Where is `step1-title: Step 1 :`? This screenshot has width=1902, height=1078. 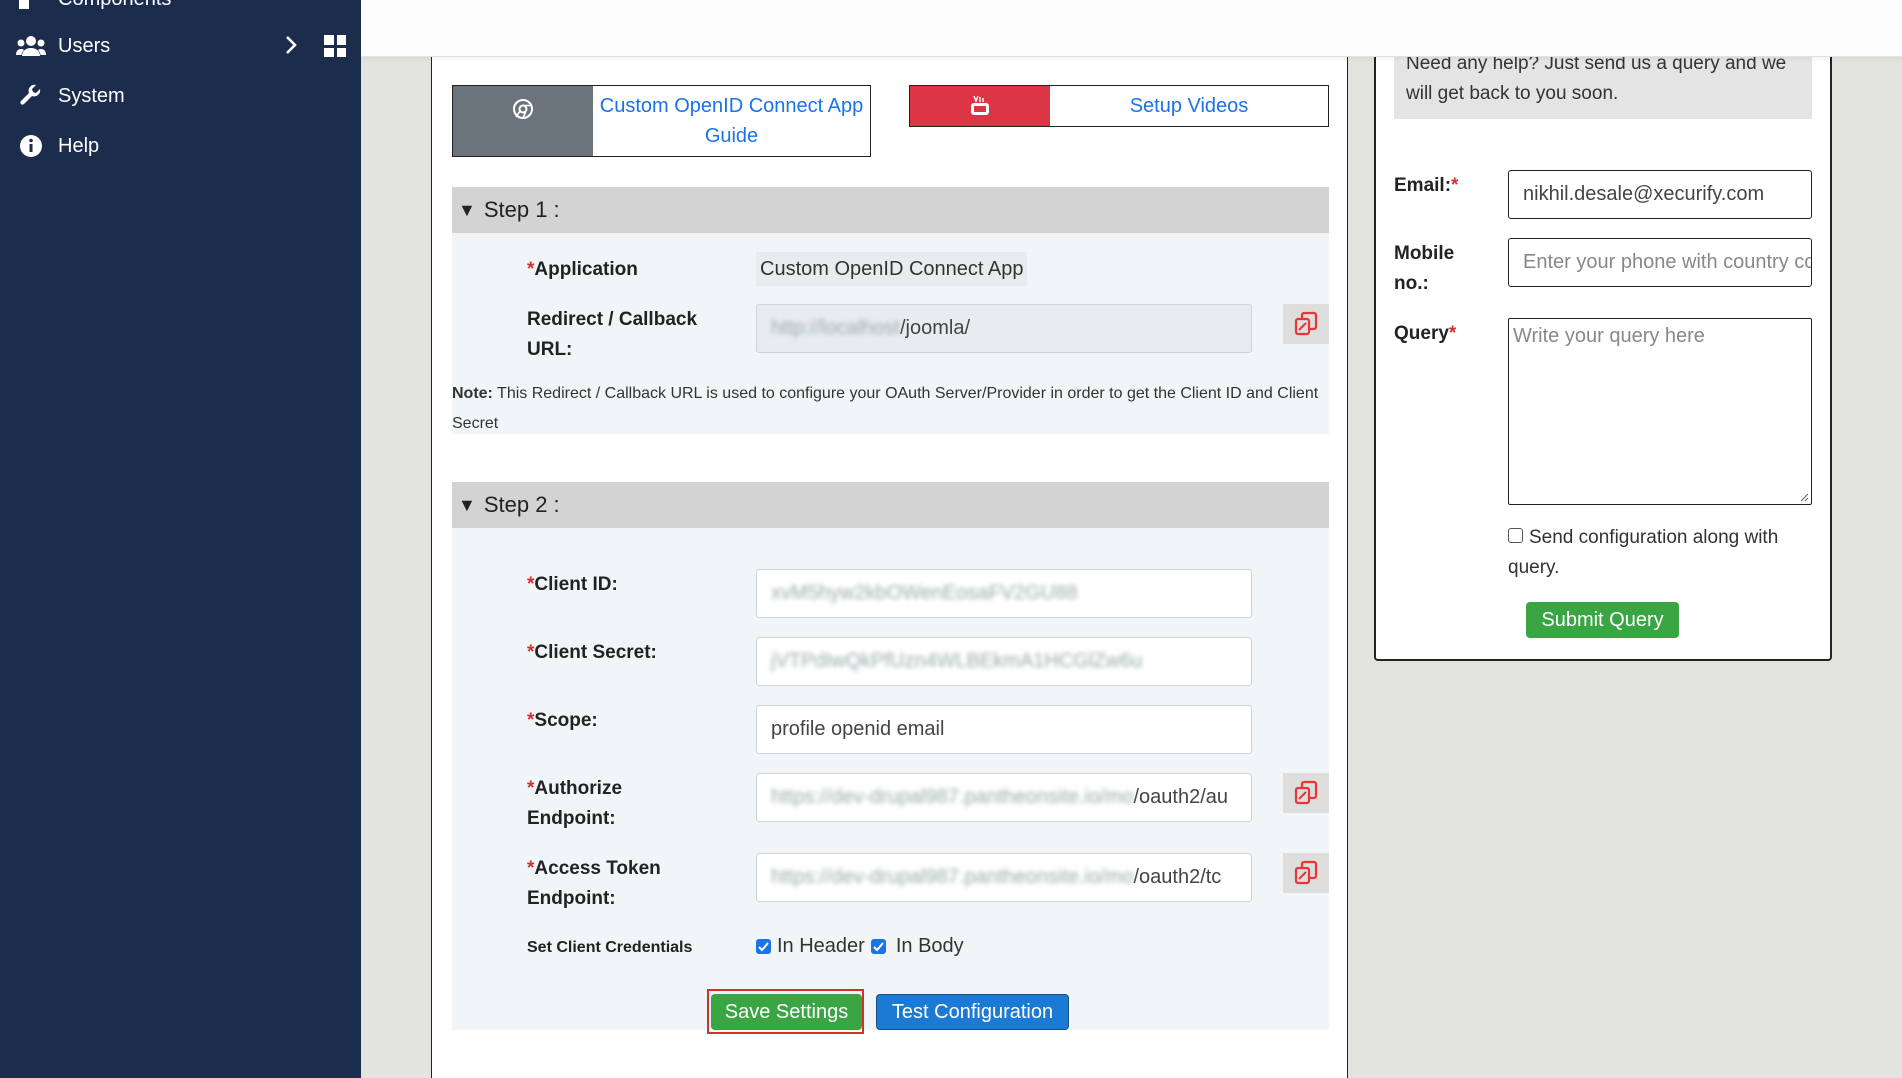
step1-title: Step 1 : is located at coordinates (521, 209).